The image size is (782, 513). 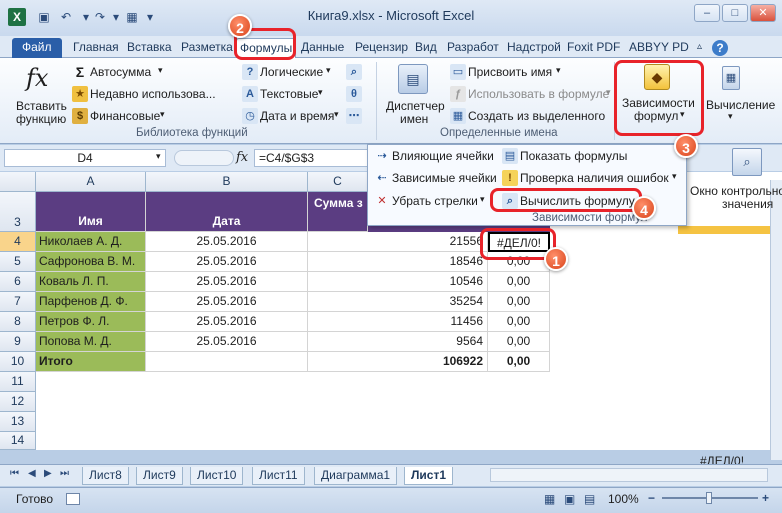 What do you see at coordinates (37, 48) in the screenshot?
I see `tab-file: Файл` at bounding box center [37, 48].